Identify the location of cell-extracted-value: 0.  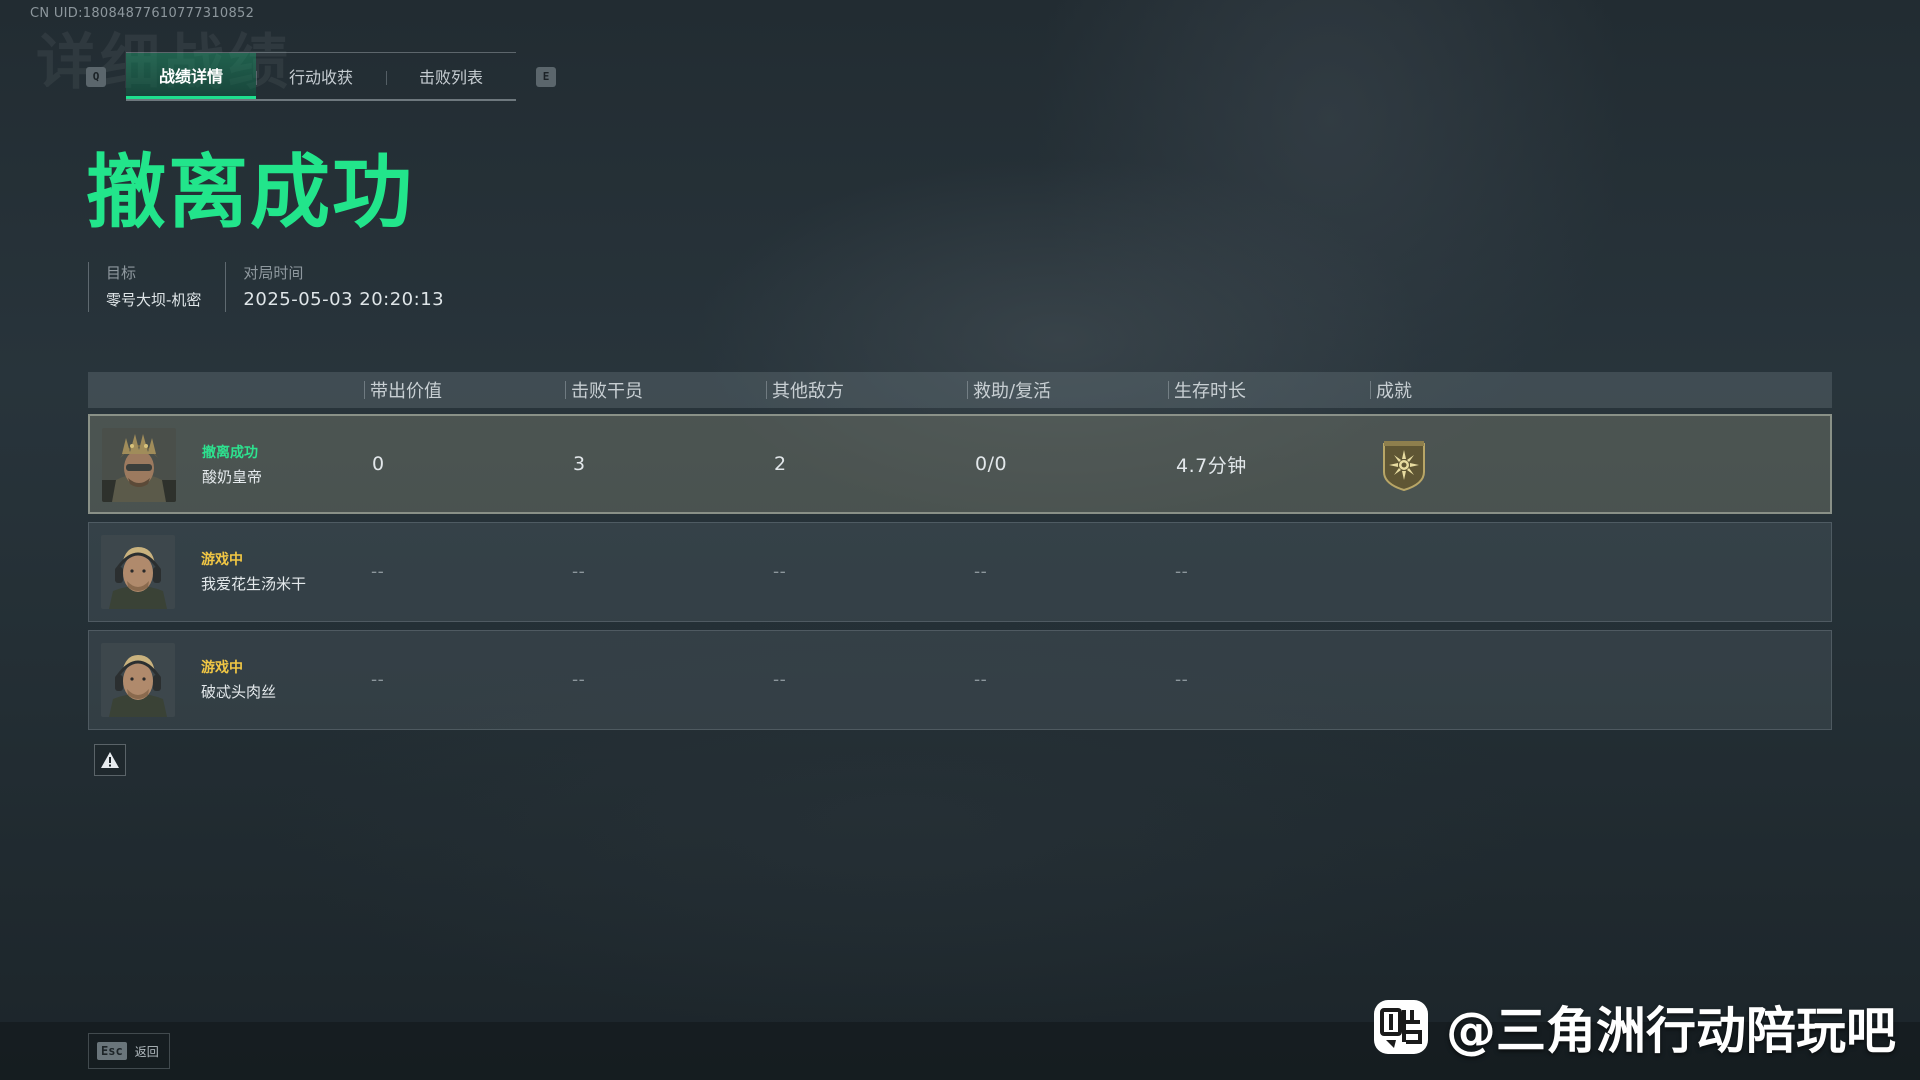
(378, 464).